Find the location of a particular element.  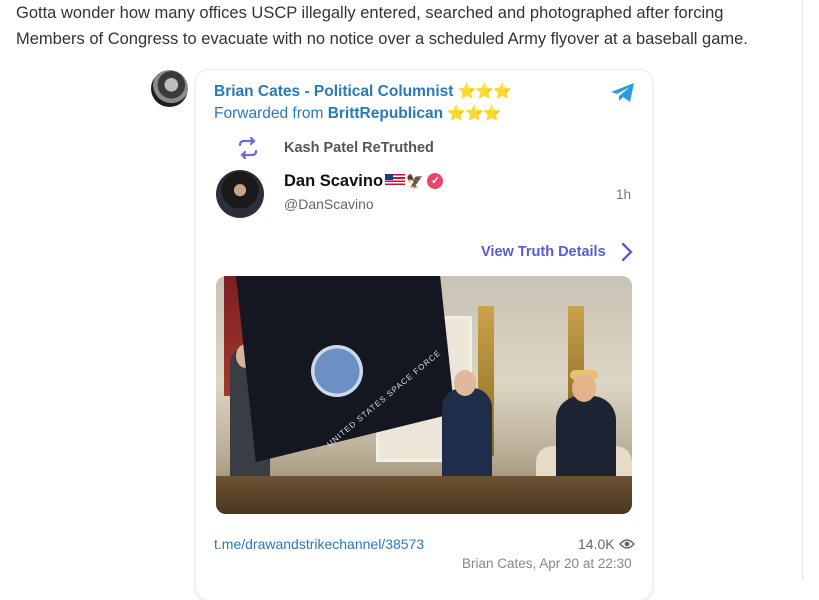

forwarded-prefix: Forwarded from is located at coordinates (271, 113).